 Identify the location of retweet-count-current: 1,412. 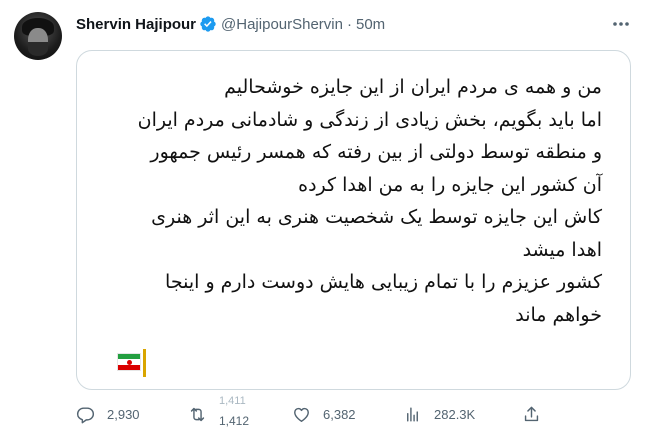
(234, 421).